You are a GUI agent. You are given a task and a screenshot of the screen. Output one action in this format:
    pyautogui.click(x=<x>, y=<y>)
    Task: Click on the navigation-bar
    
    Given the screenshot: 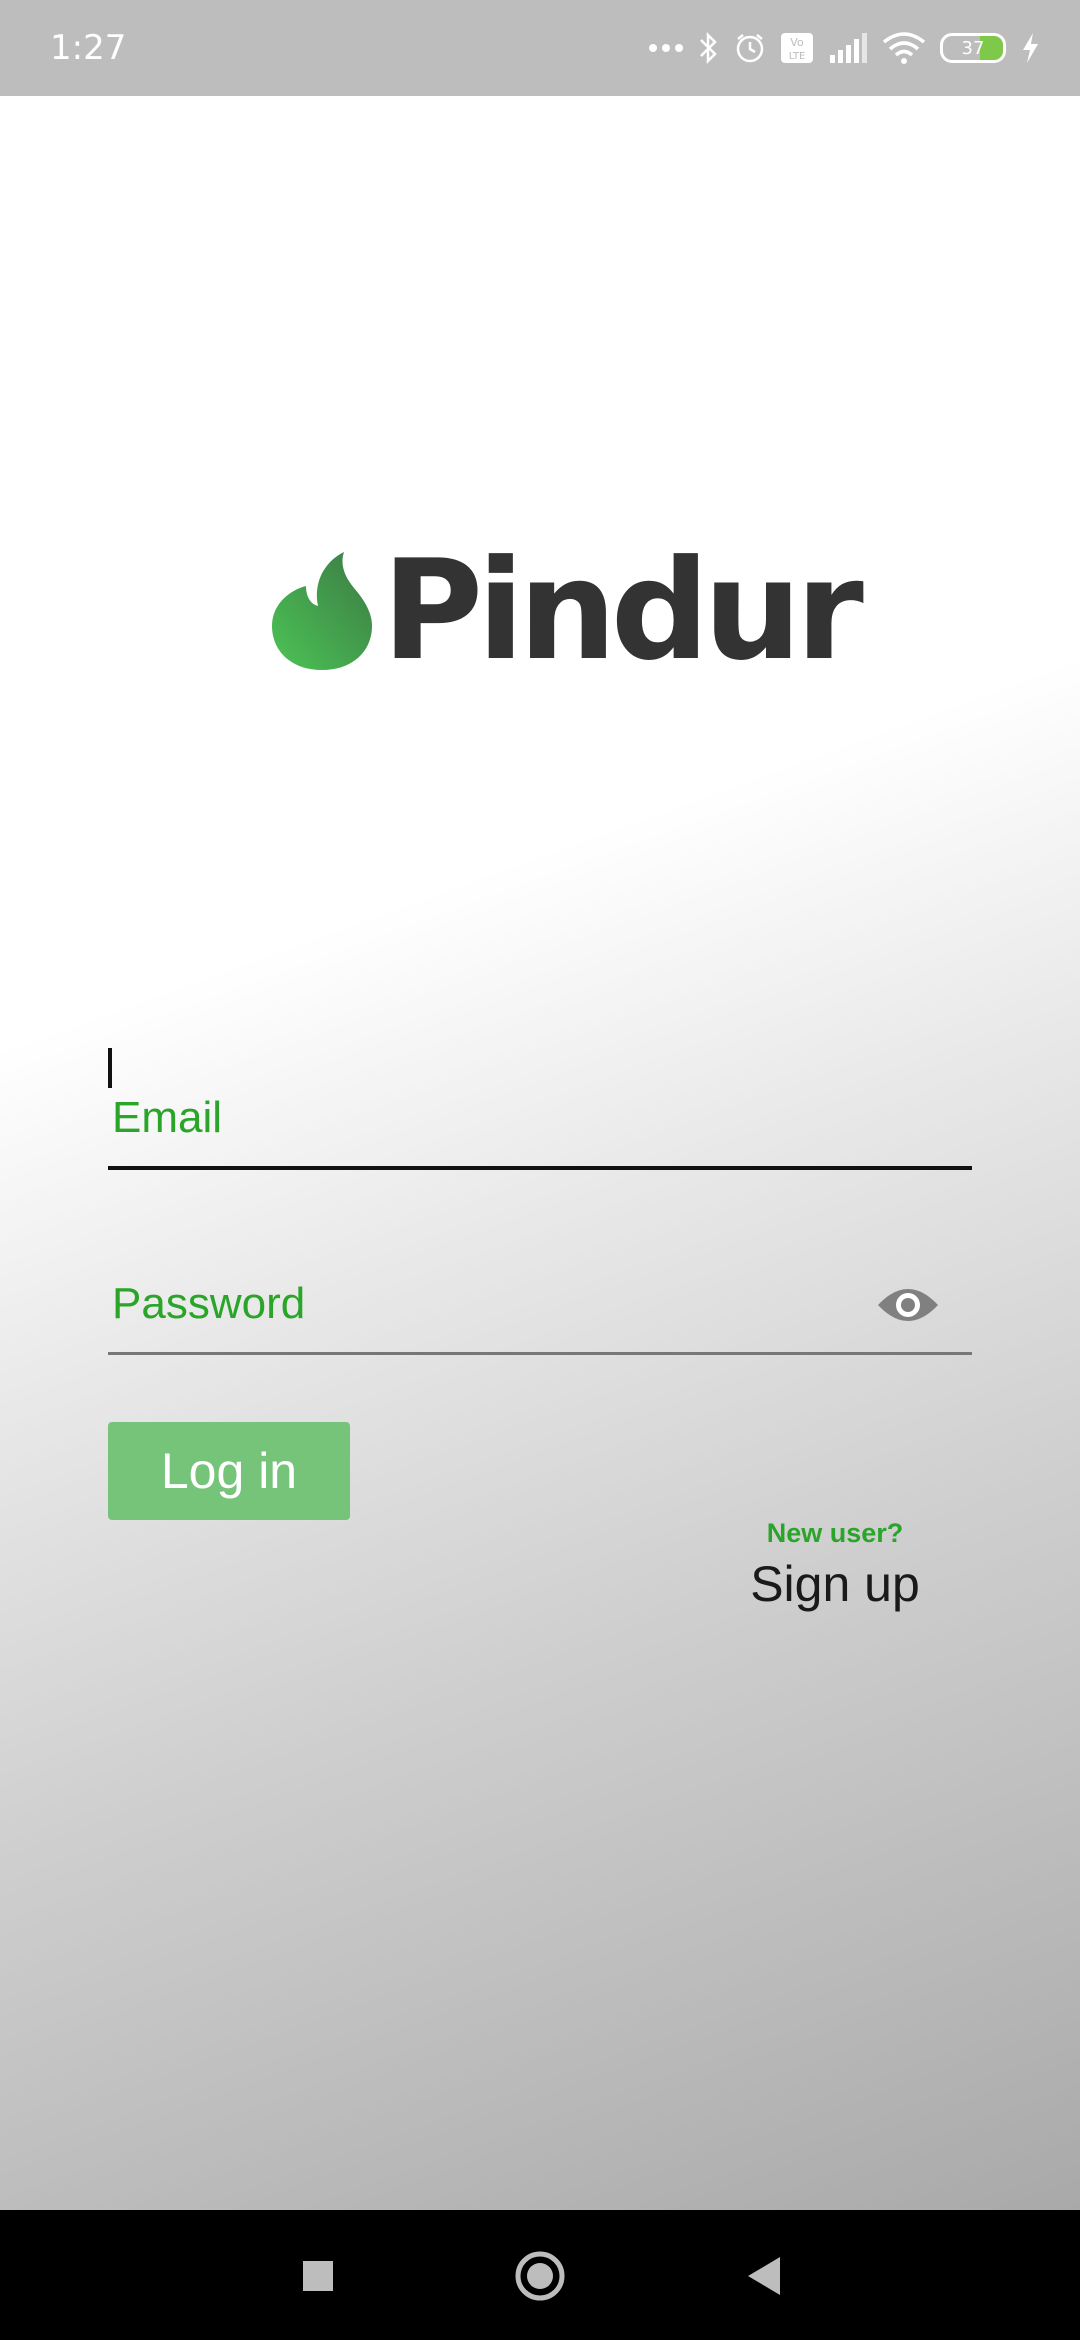 What is the action you would take?
    pyautogui.click(x=540, y=2275)
    